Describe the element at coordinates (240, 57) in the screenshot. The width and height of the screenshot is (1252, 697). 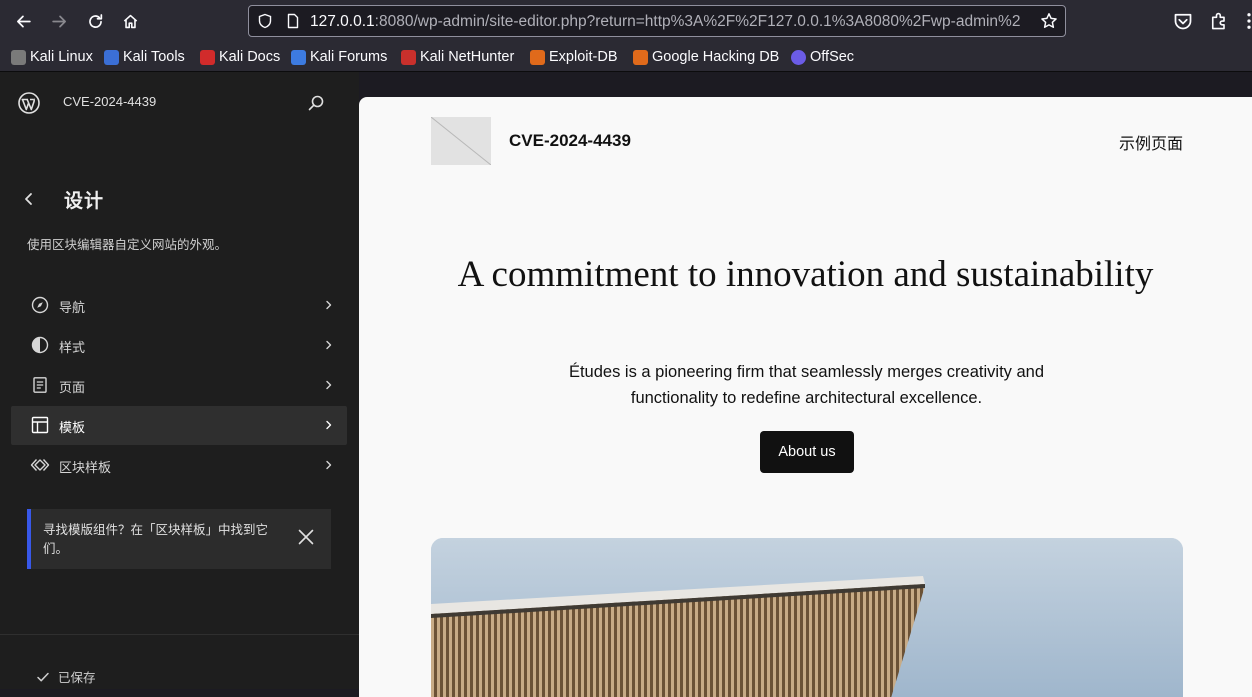
I see `bookmark-kali-docs: Kali Docs` at that location.